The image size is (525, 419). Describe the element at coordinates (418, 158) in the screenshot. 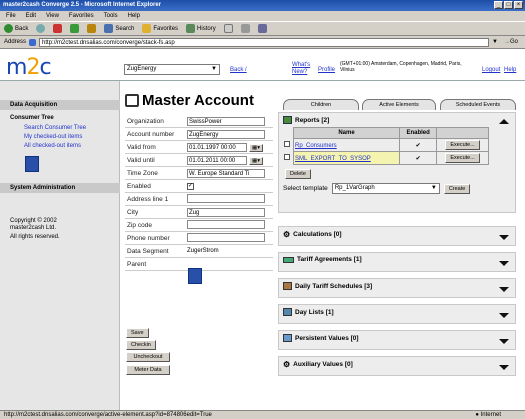

I see `enabled-check: ✔` at that location.